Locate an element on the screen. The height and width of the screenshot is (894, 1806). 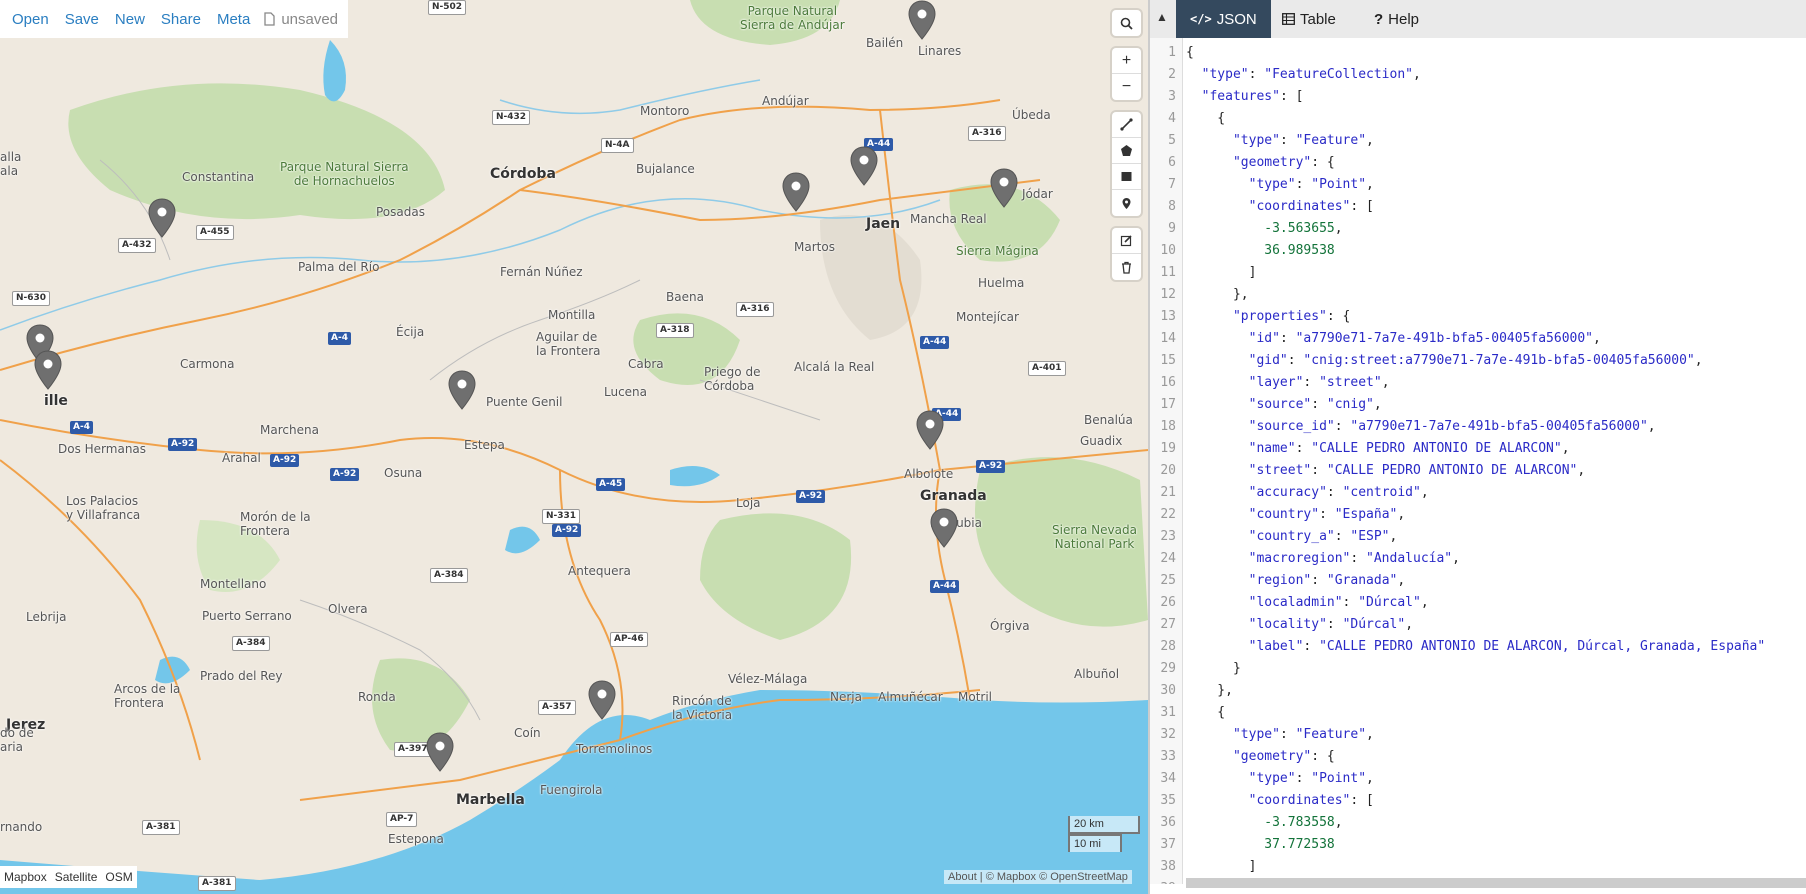
code-token: "centroid" is located at coordinates (1381, 492).